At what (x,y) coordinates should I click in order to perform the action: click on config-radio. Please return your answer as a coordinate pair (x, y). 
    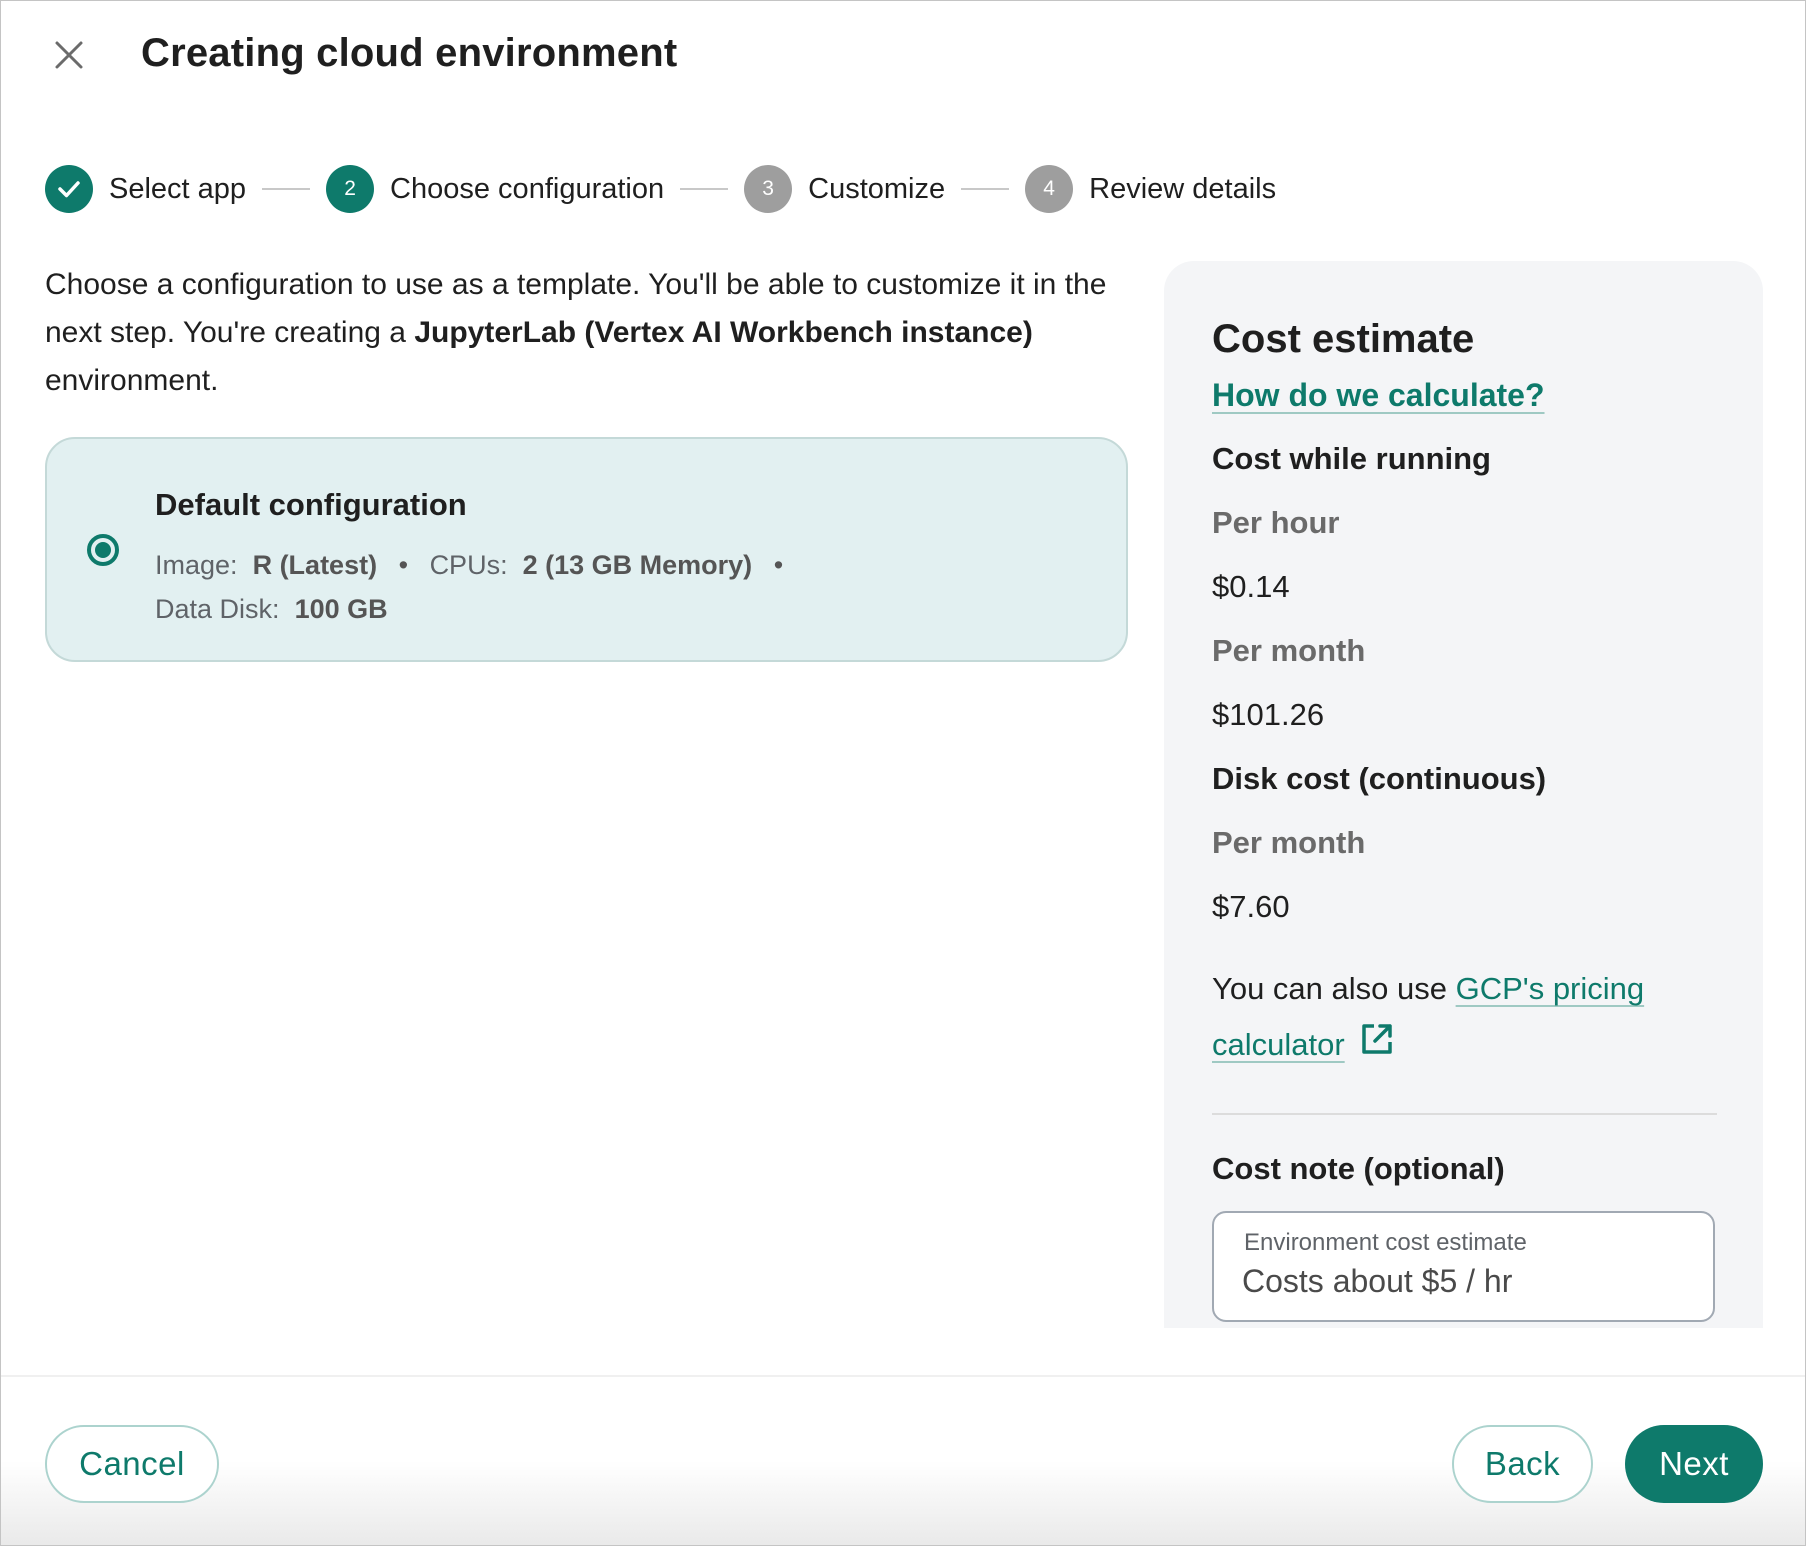
    Looking at the image, I should click on (103, 550).